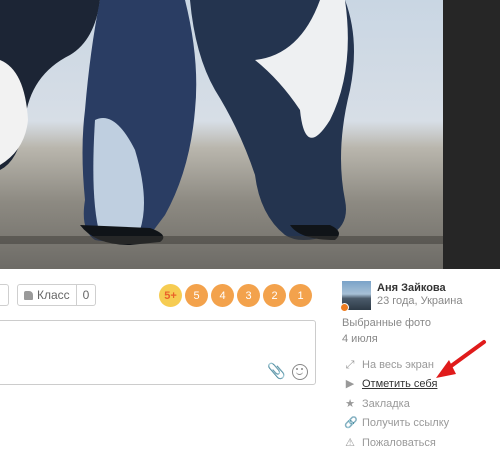 The image size is (500, 457). What do you see at coordinates (399, 442) in the screenshot?
I see `report-label: Пожаловаться` at bounding box center [399, 442].